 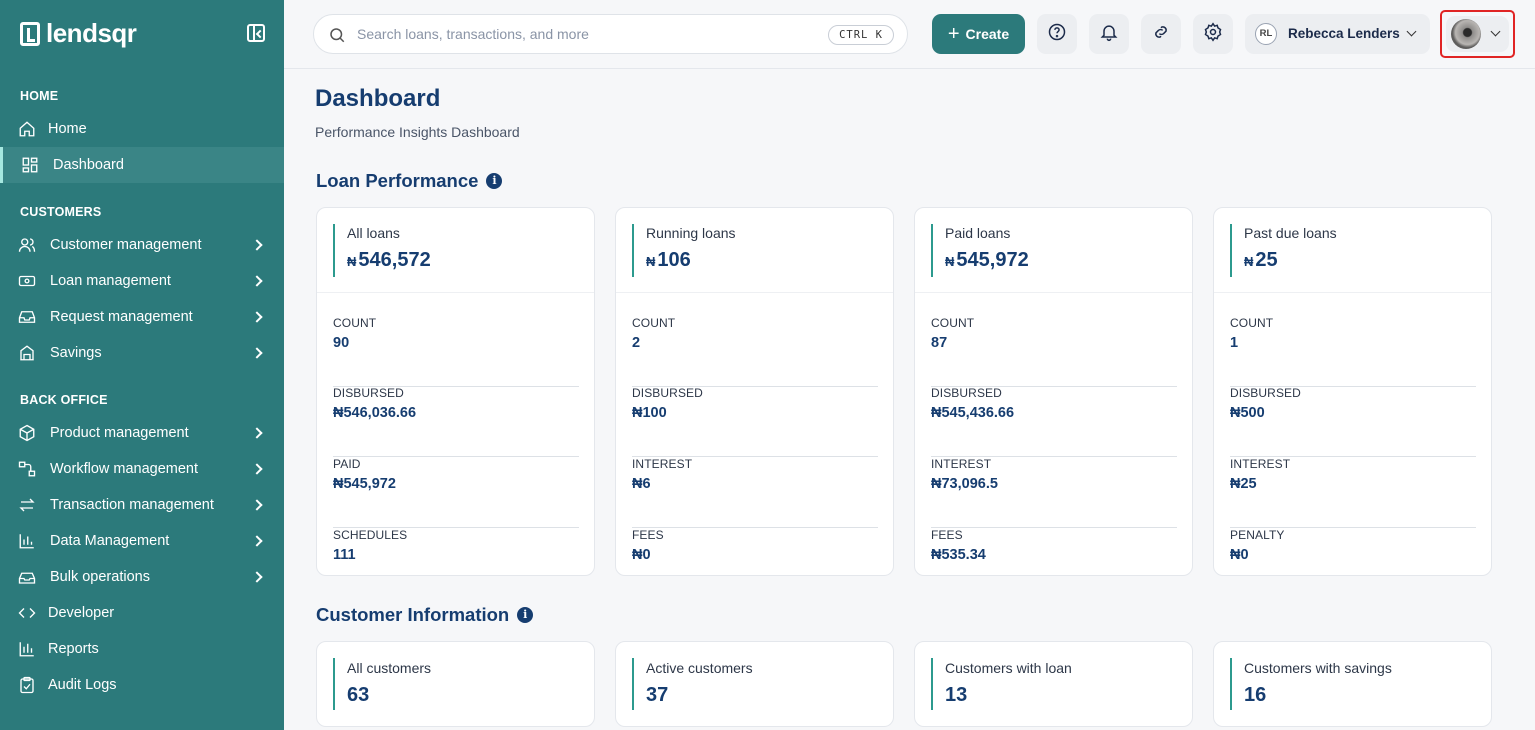 What do you see at coordinates (100, 577) in the screenshot?
I see `sidebar-item-label: Bulk operations` at bounding box center [100, 577].